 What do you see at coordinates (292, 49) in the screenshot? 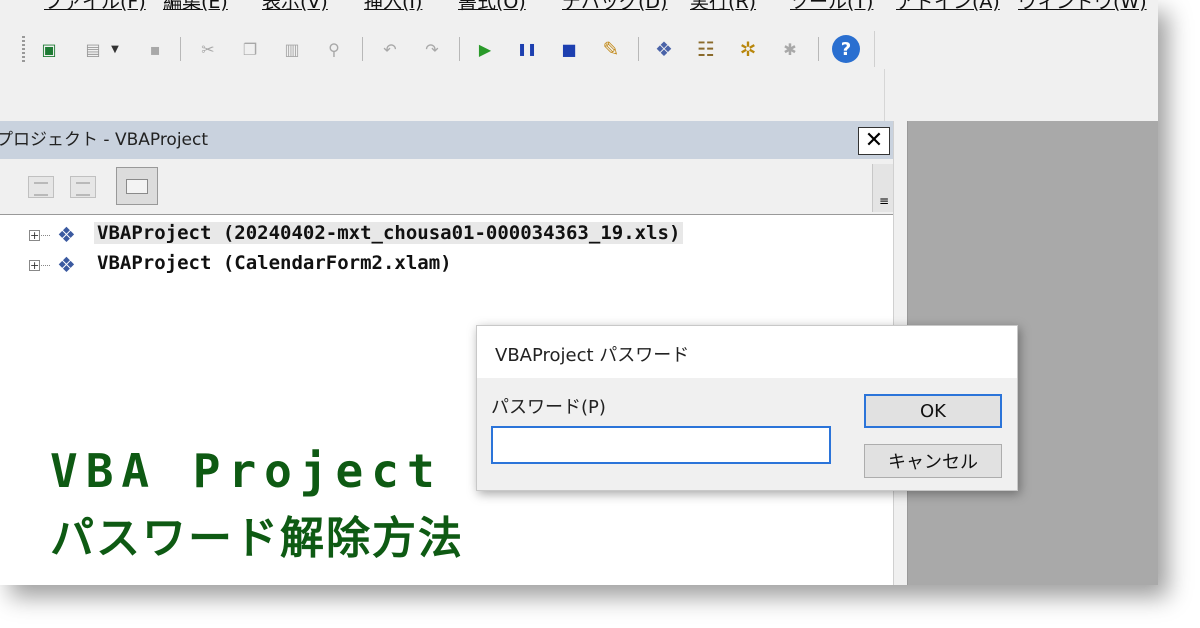
I see `paste-icon: ▥` at bounding box center [292, 49].